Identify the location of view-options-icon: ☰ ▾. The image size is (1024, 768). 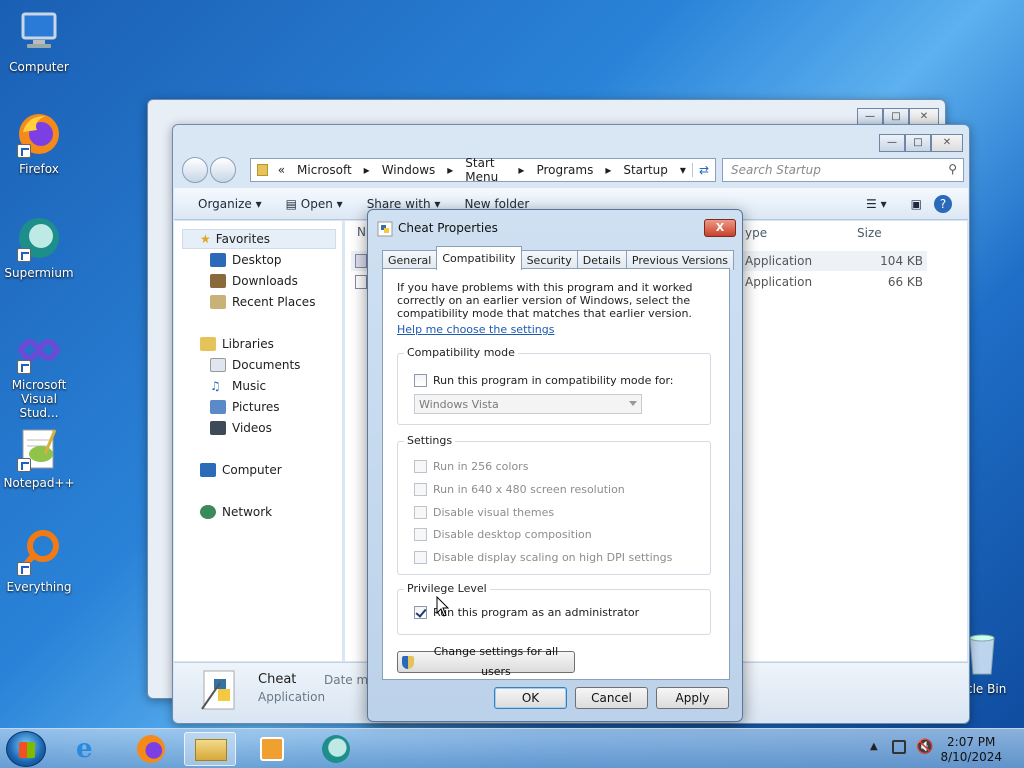
(876, 204).